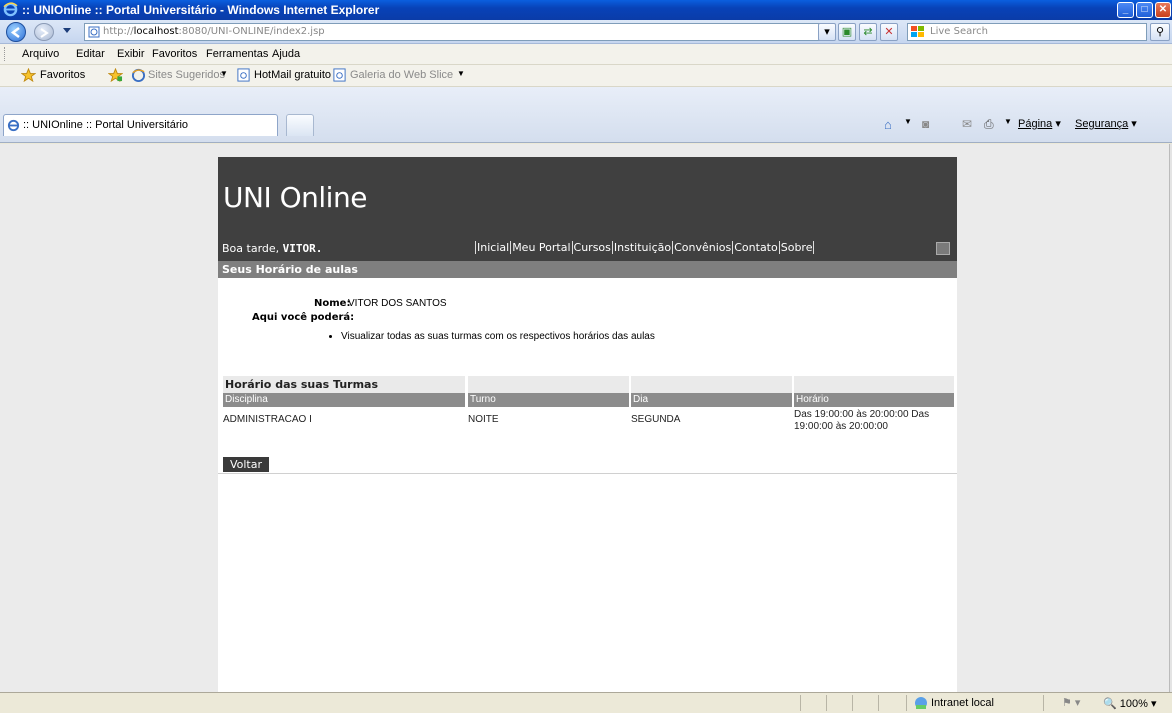  What do you see at coordinates (115, 75) in the screenshot?
I see `add-favorite-icon` at bounding box center [115, 75].